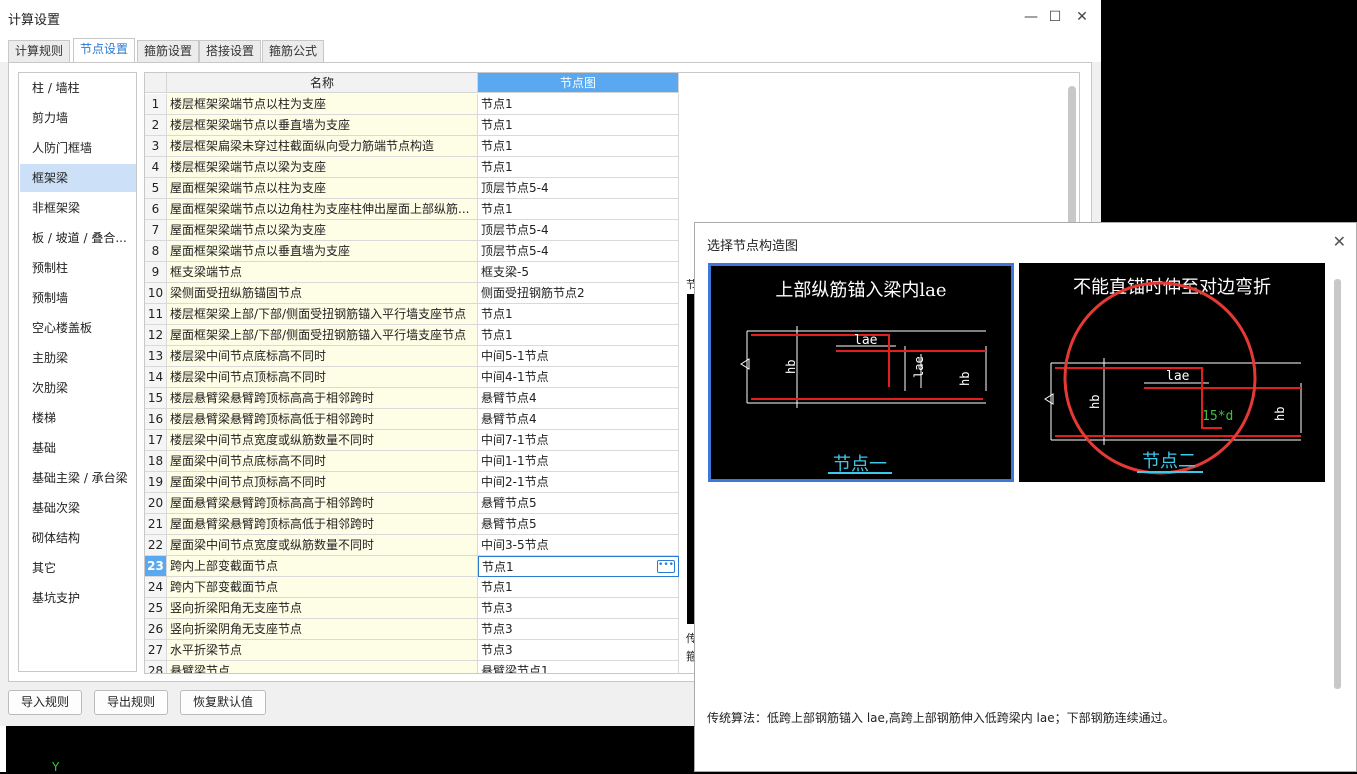 The height and width of the screenshot is (774, 1357). I want to click on table-row: 3 楼层框架扁梁未穿过柱截面纵向受力筋端节点构造 节点1, so click(412, 146).